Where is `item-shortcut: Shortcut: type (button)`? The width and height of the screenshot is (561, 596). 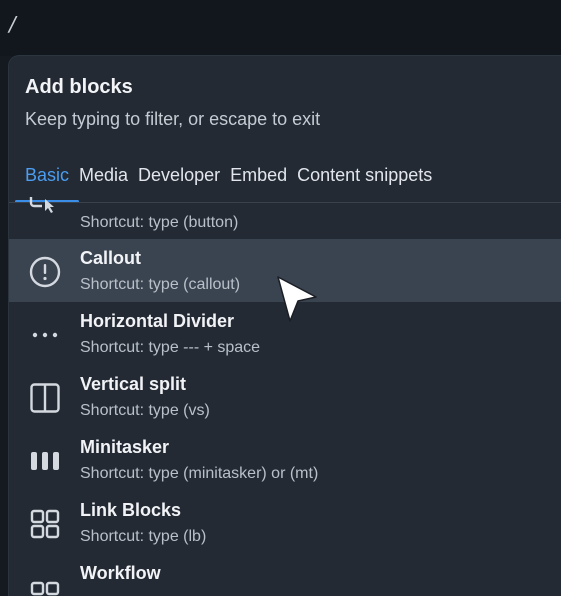
item-shortcut: Shortcut: type (button) is located at coordinates (159, 222).